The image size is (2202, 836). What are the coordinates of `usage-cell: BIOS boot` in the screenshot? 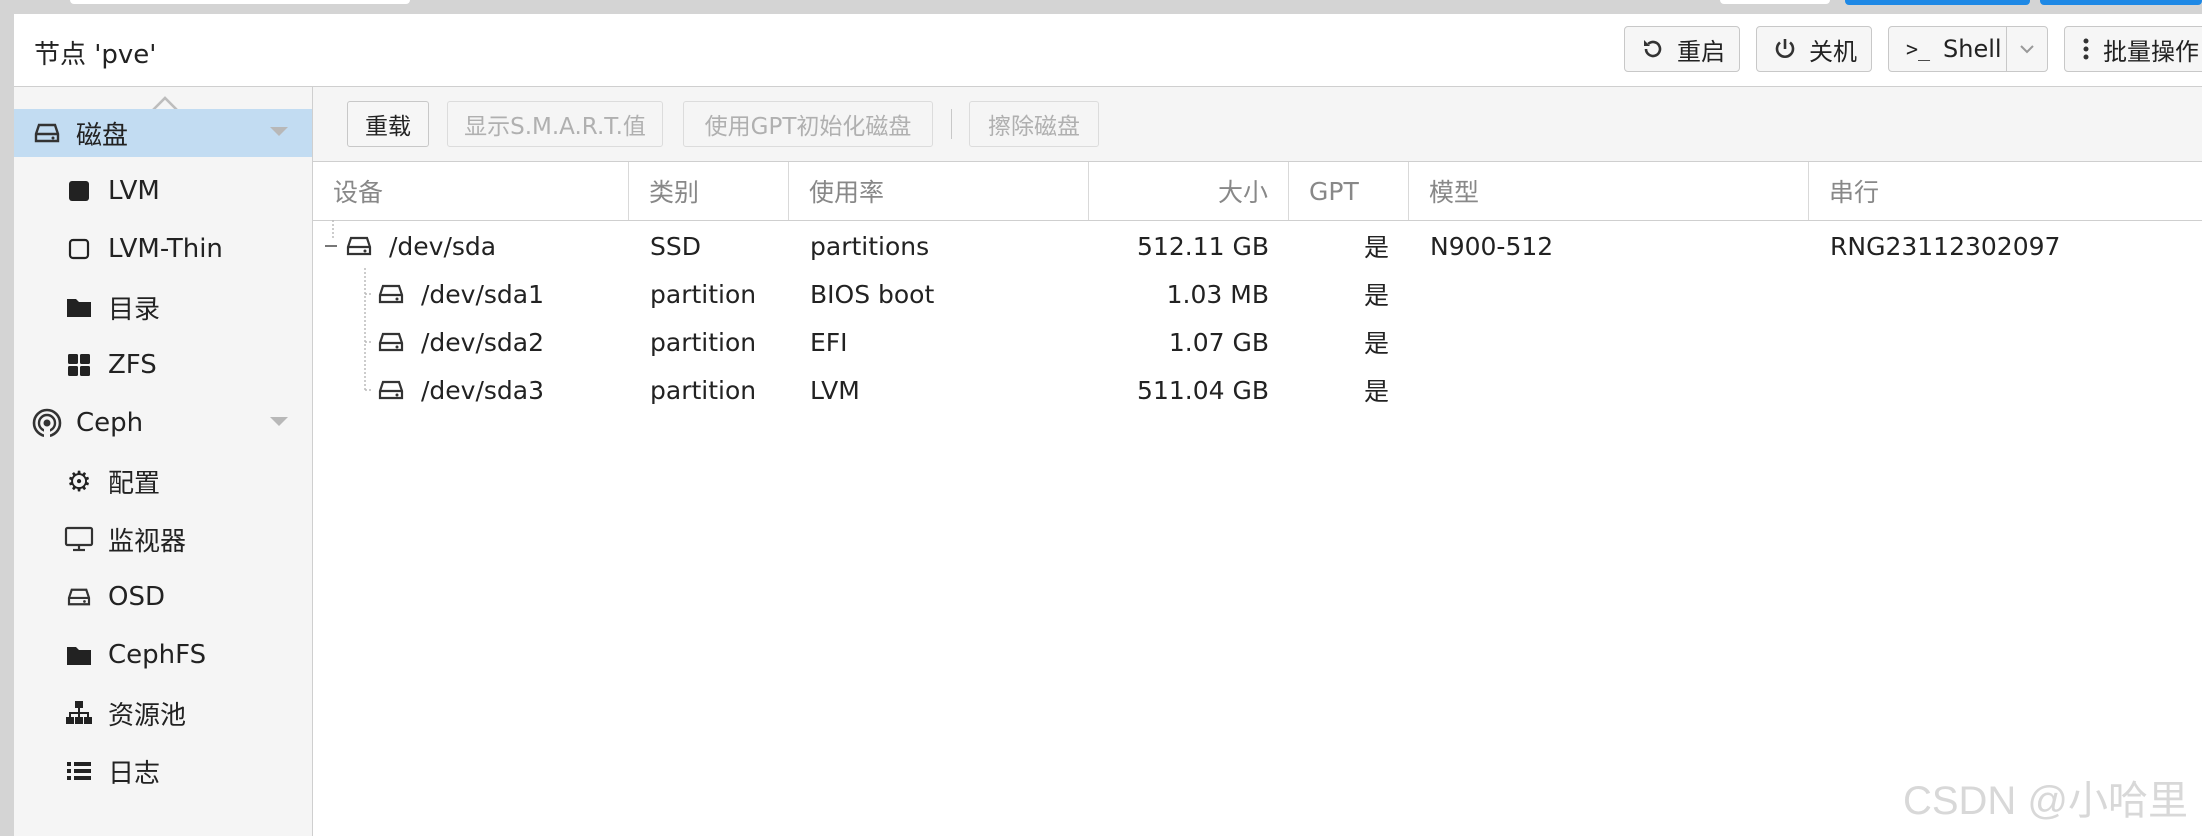 It's located at (872, 294).